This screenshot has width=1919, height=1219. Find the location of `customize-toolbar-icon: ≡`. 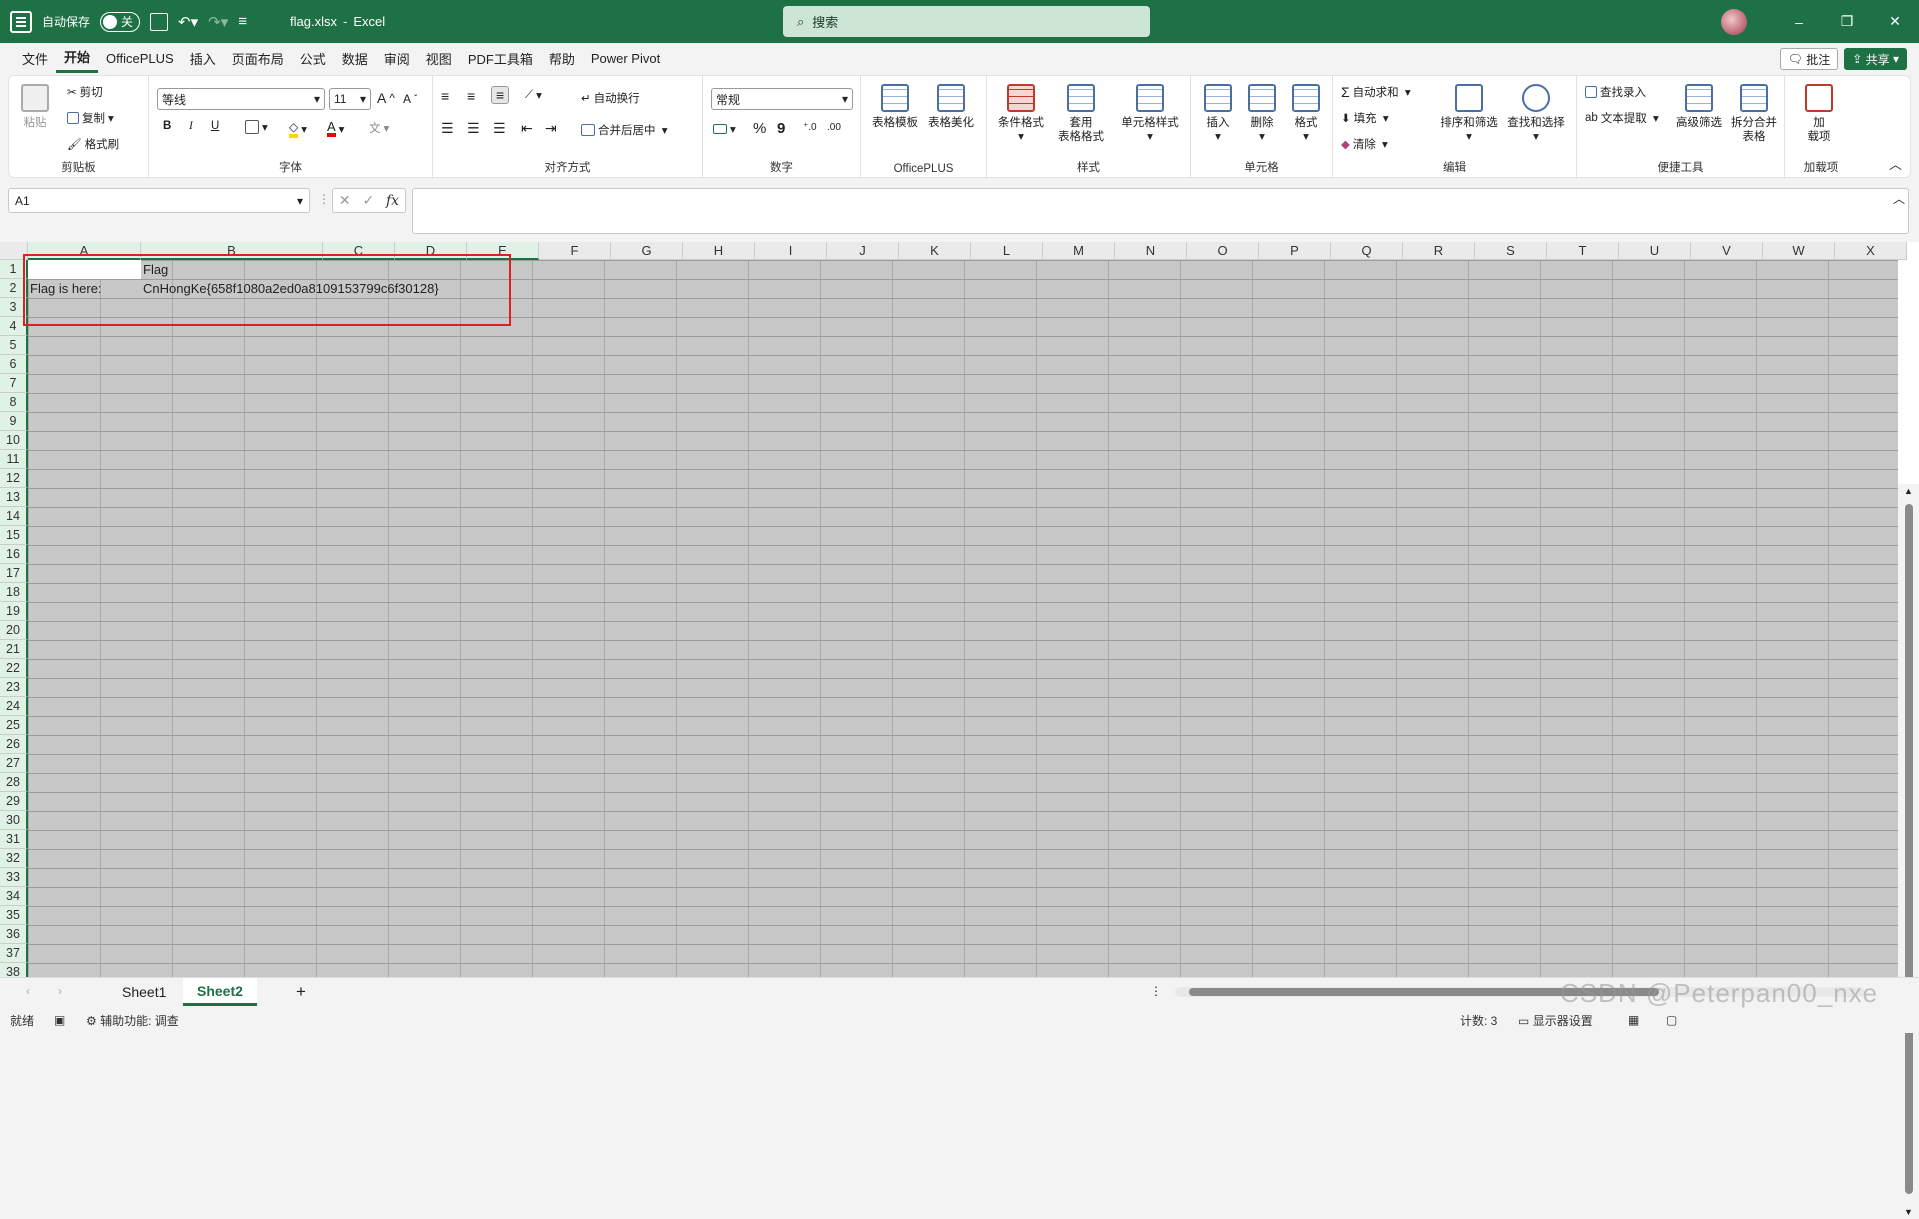

customize-toolbar-icon: ≡ is located at coordinates (242, 21).